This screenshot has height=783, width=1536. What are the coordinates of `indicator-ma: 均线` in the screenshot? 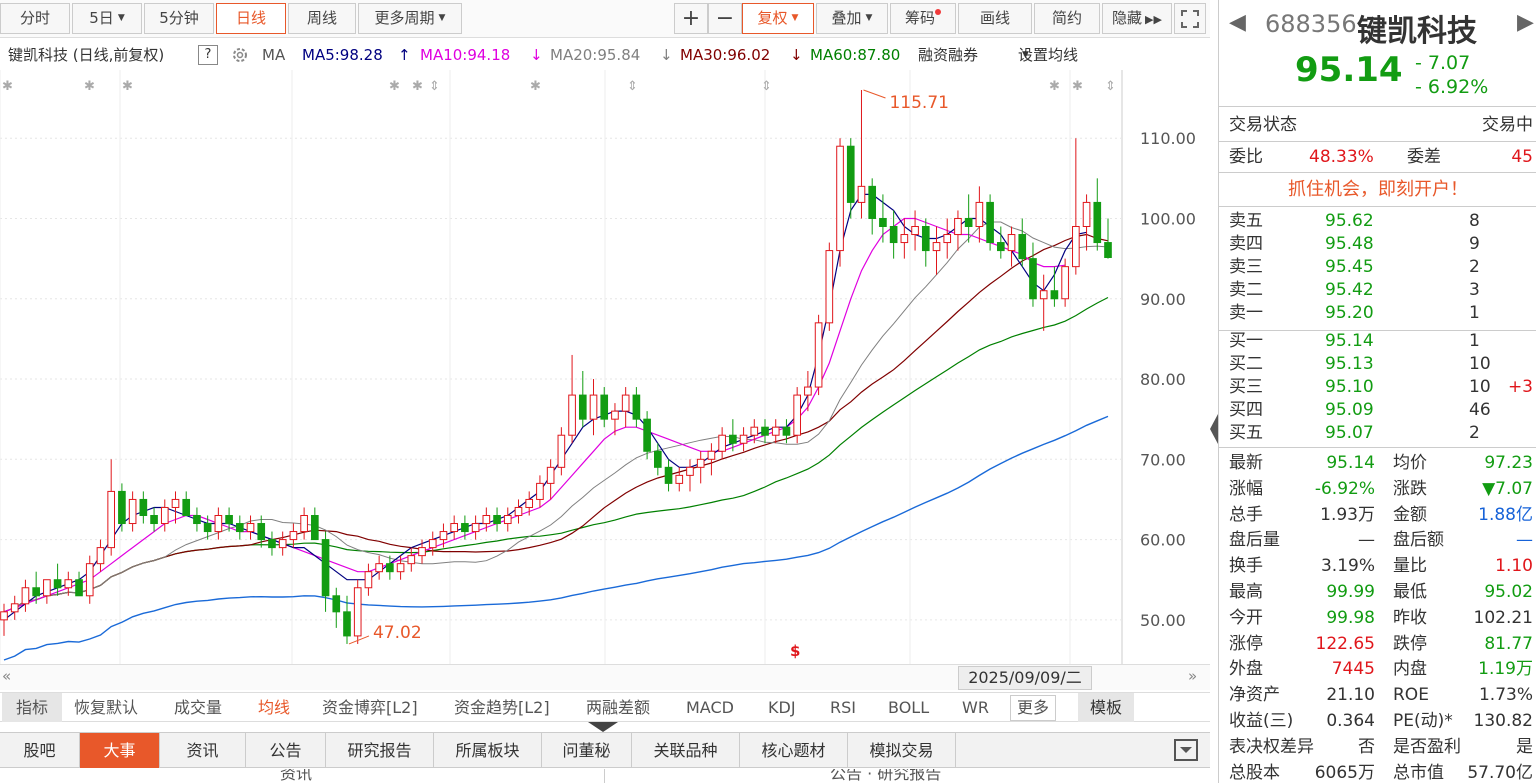 It's located at (274, 707).